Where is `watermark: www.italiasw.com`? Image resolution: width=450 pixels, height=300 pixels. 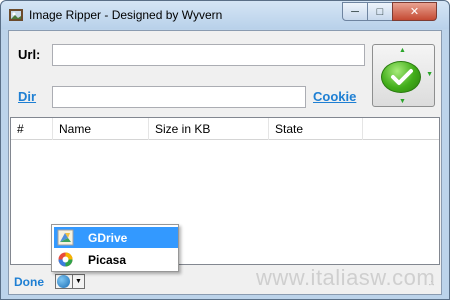
watermark: www.italiasw.com is located at coordinates (346, 277).